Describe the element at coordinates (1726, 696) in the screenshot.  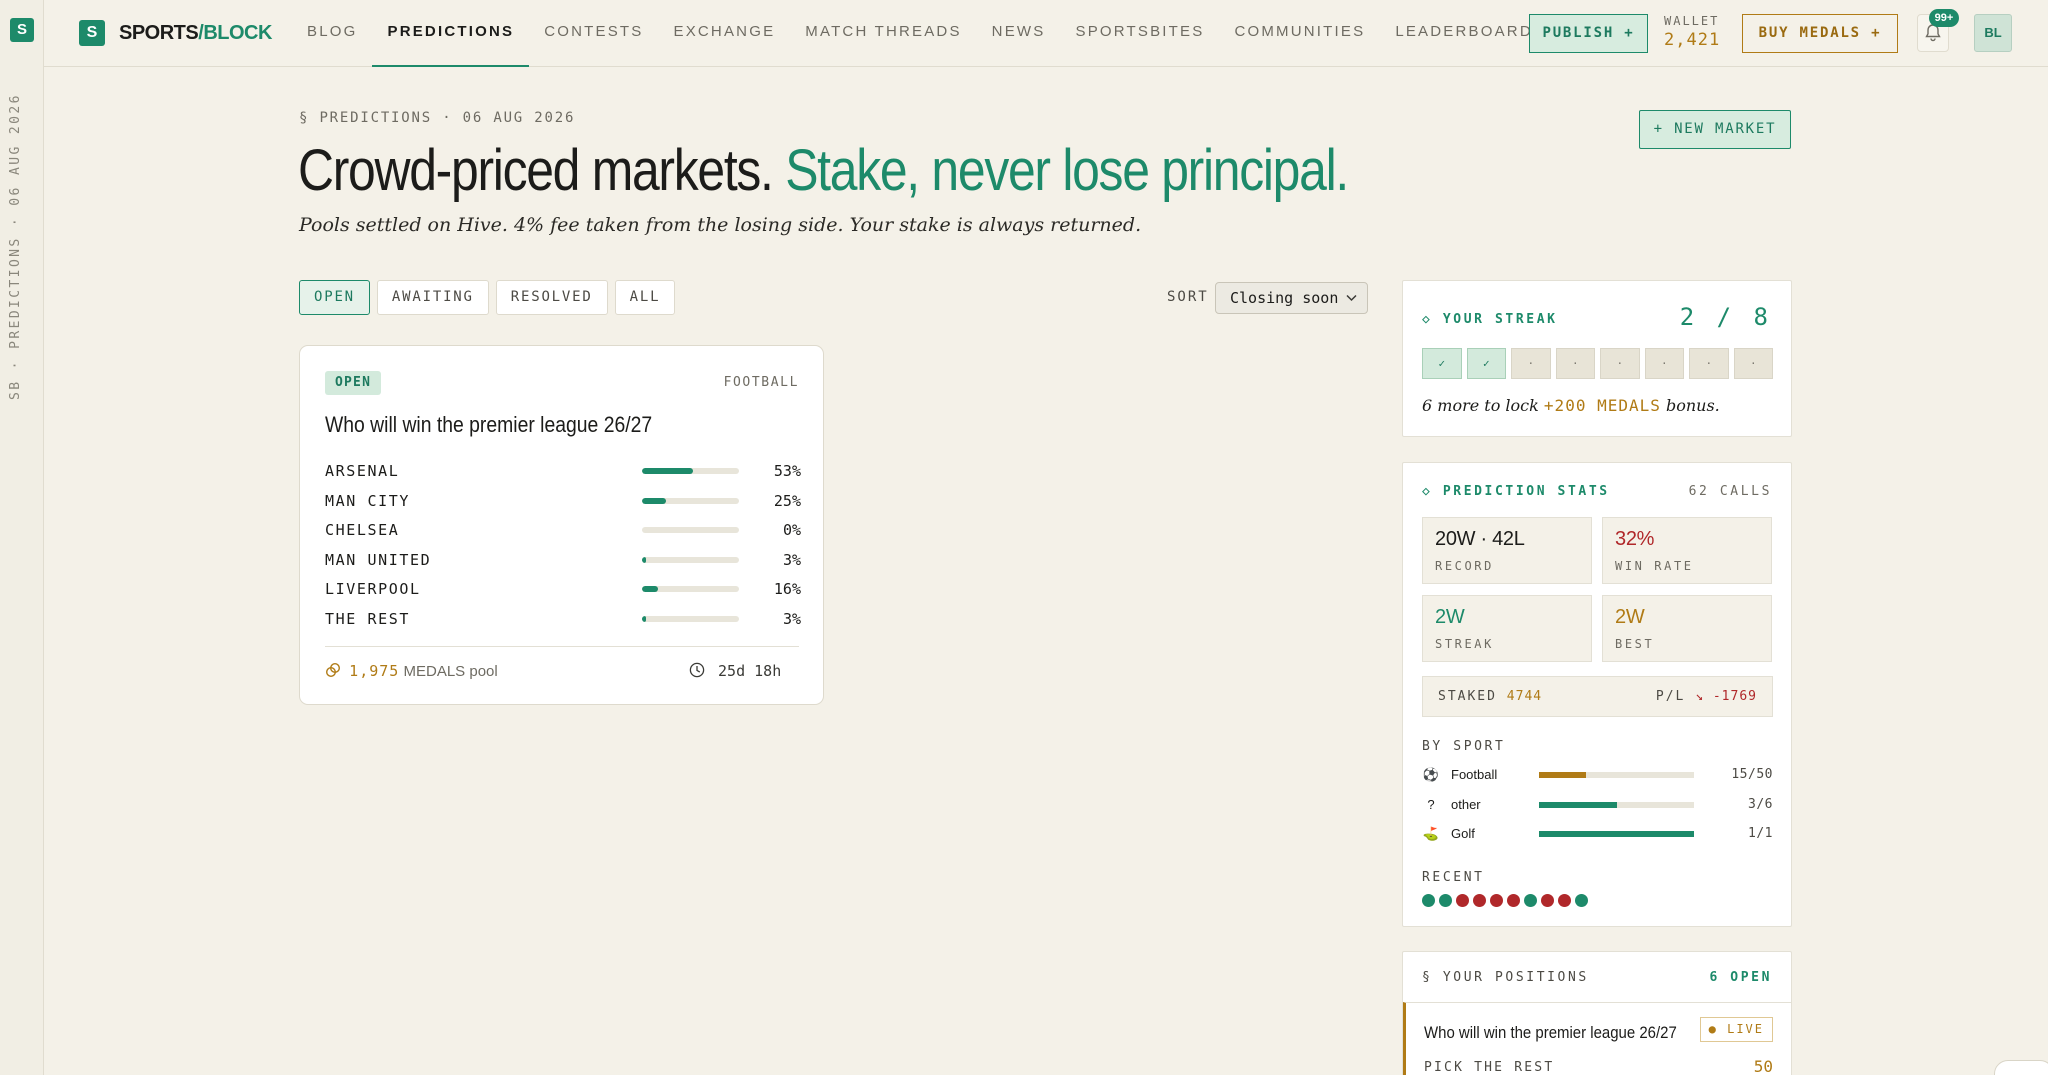
I see `pl-value: ↘ -1769` at that location.